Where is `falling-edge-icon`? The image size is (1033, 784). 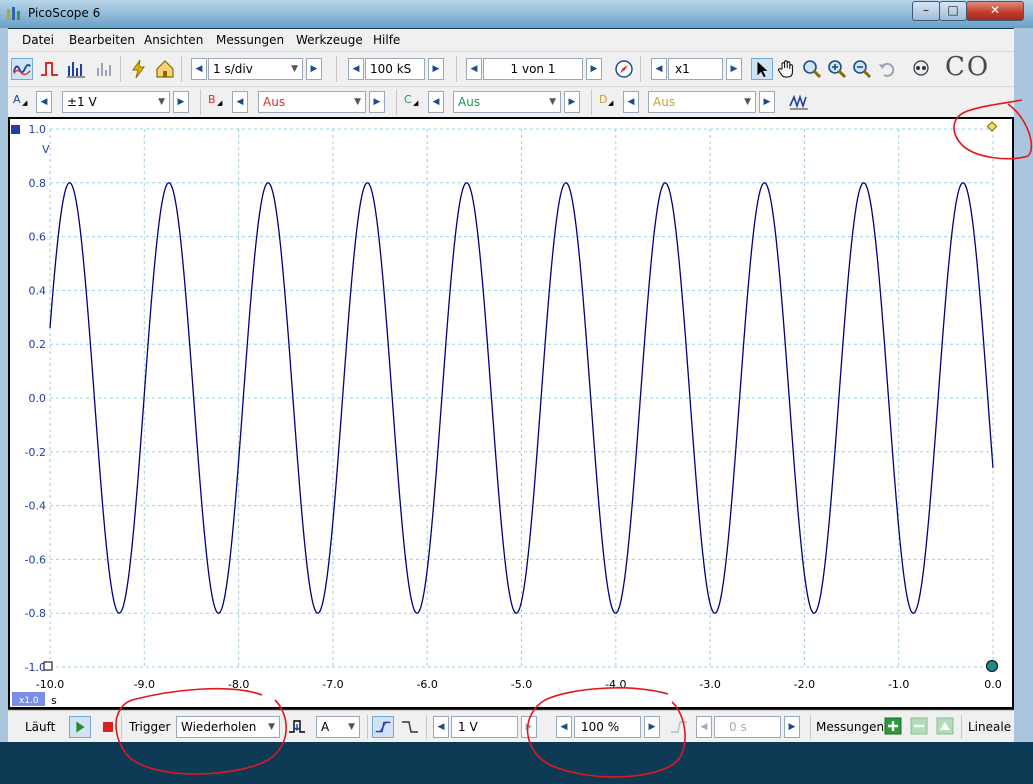
falling-edge-icon is located at coordinates (410, 727).